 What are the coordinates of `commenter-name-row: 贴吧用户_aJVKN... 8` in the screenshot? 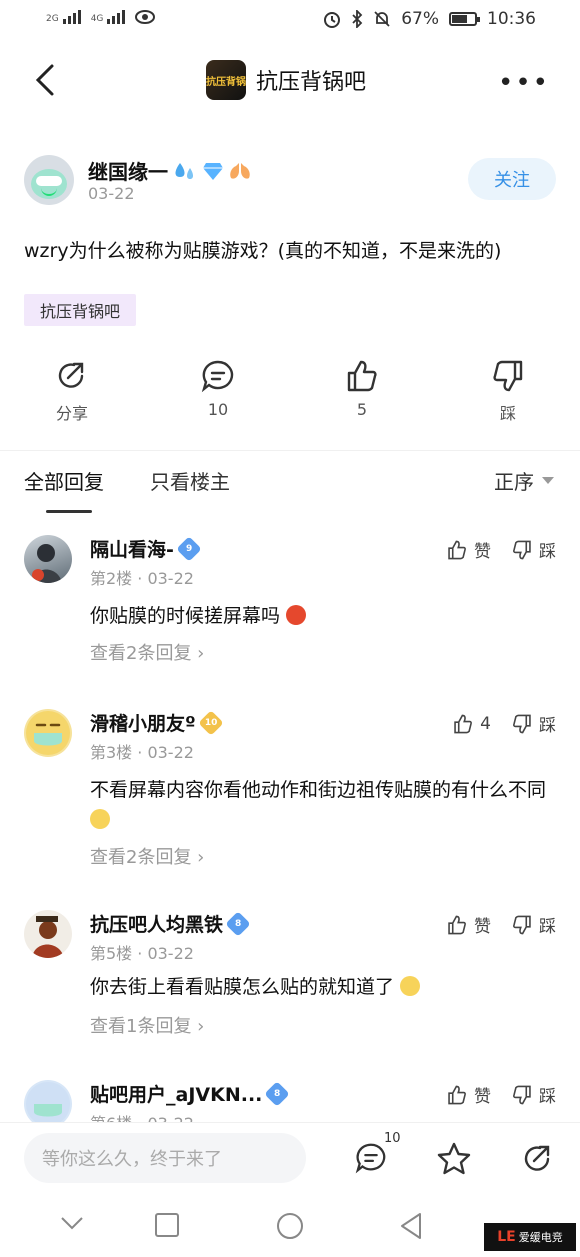 It's located at (190, 1093).